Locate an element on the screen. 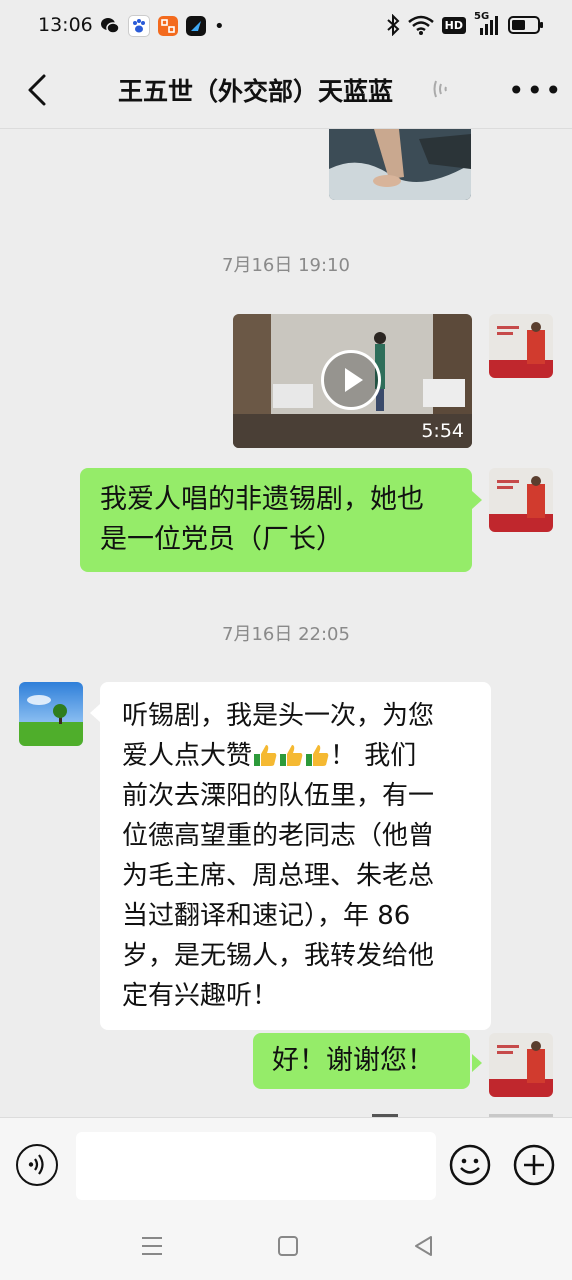  plus-button-icon is located at coordinates (534, 1165).